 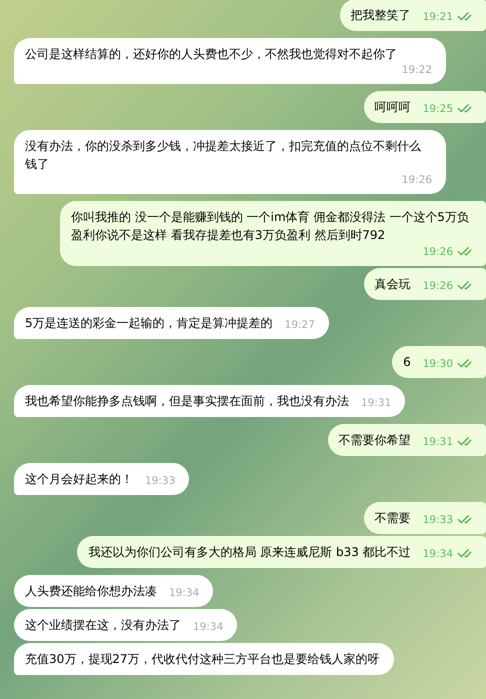 What do you see at coordinates (202, 659) in the screenshot?
I see `message-text: 充值30万，提现27万，代收代付这种三方平台也是要给钱人家的呀` at bounding box center [202, 659].